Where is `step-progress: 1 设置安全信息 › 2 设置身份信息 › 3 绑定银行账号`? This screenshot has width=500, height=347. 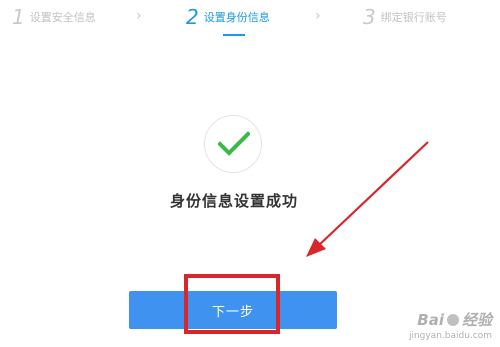
step-progress: 1 设置安全信息 › 2 设置身份信息 › 3 绑定银行账号 is located at coordinates (250, 18).